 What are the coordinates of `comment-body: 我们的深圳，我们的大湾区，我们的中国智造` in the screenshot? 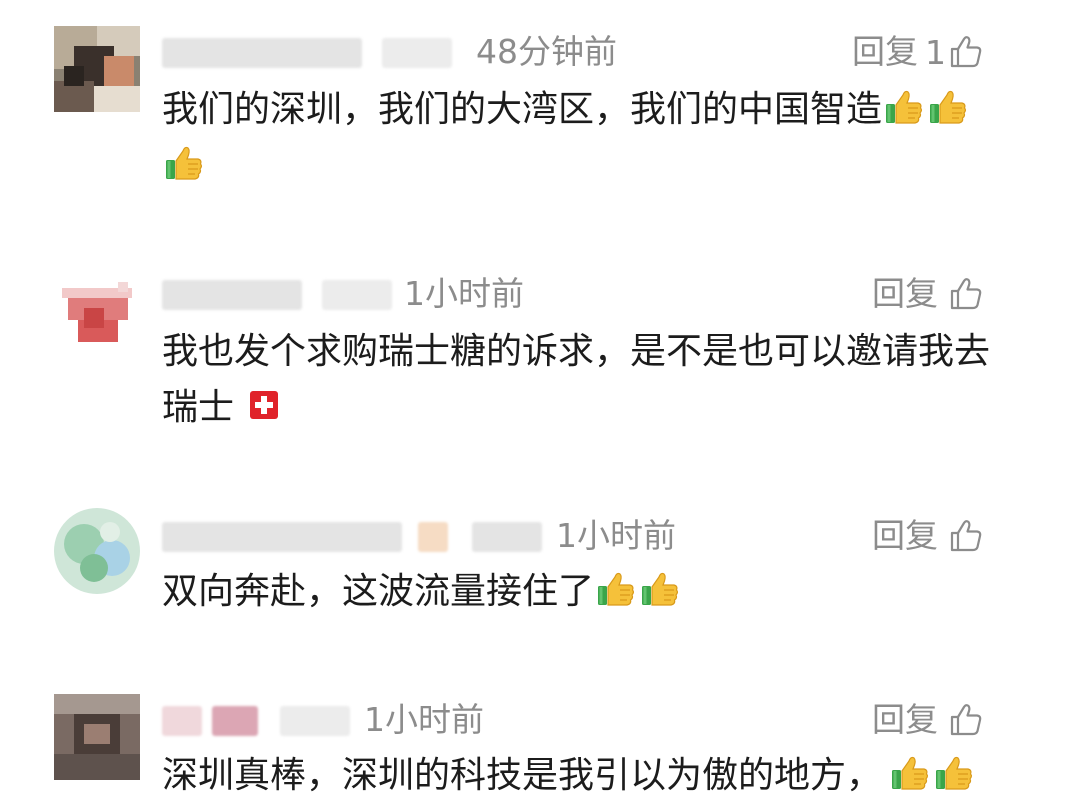 It's located at (522, 109).